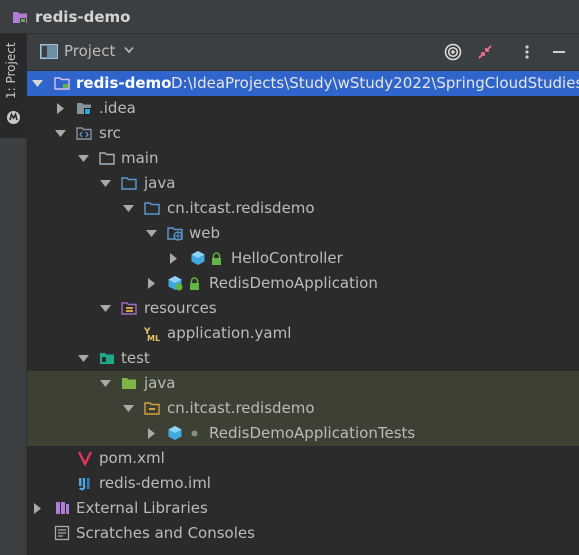  What do you see at coordinates (165, 533) in the screenshot?
I see `tree-label-scratches: Scratches and Consoles` at bounding box center [165, 533].